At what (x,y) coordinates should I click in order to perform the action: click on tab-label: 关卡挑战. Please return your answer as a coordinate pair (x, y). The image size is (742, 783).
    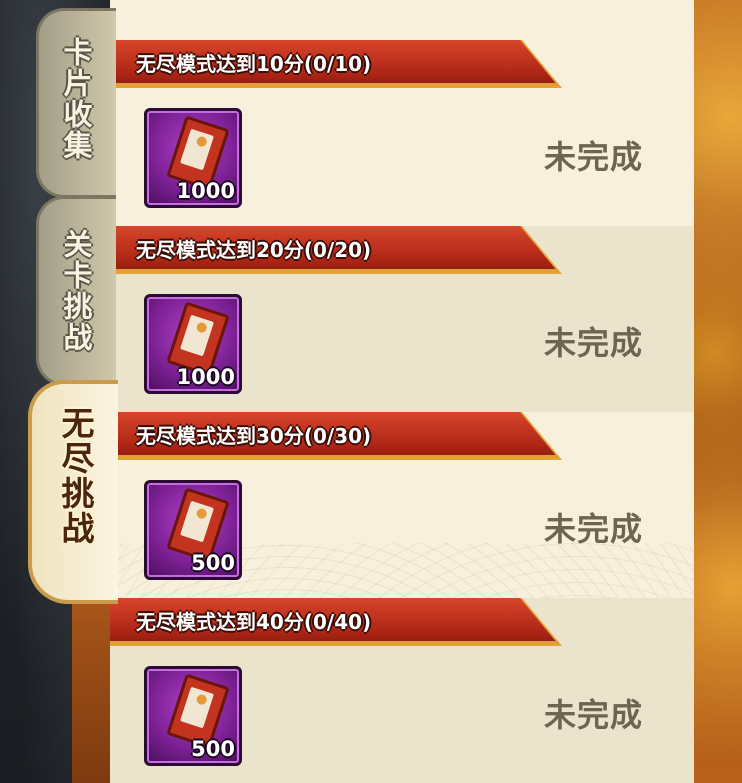
    Looking at the image, I should click on (76, 291).